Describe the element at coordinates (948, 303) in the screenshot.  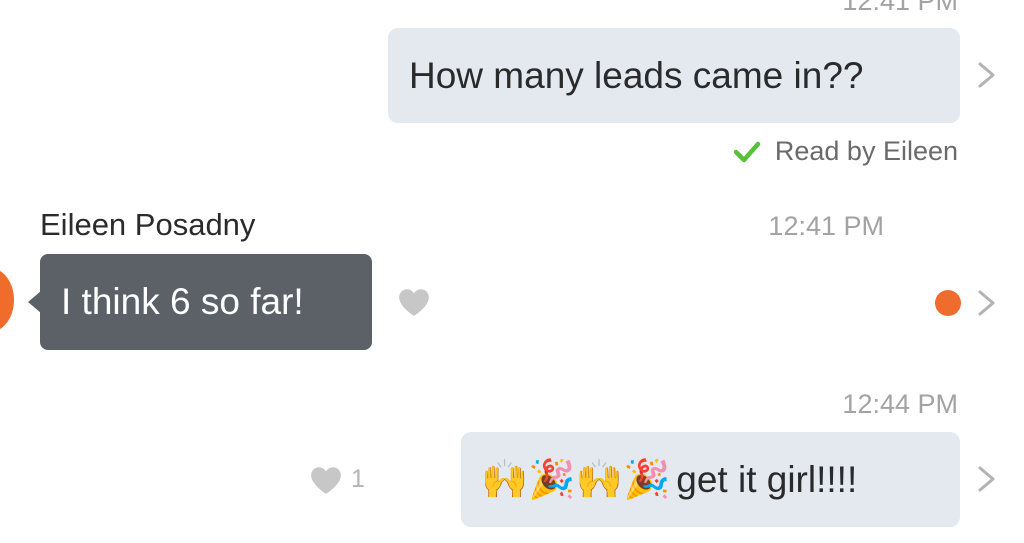
I see `unread-dot-icon` at that location.